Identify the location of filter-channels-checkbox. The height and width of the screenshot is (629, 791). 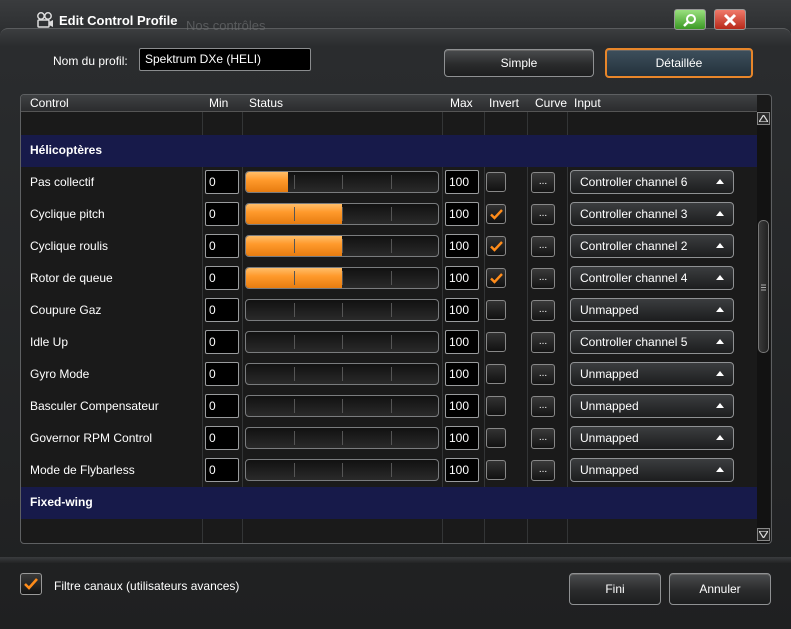
(31, 584).